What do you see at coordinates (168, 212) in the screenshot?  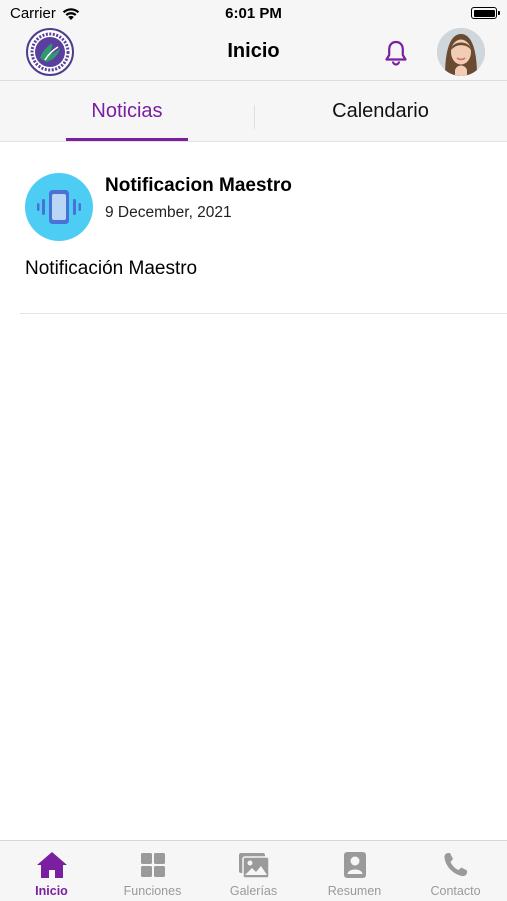 I see `news-date: 9 December, 2021` at bounding box center [168, 212].